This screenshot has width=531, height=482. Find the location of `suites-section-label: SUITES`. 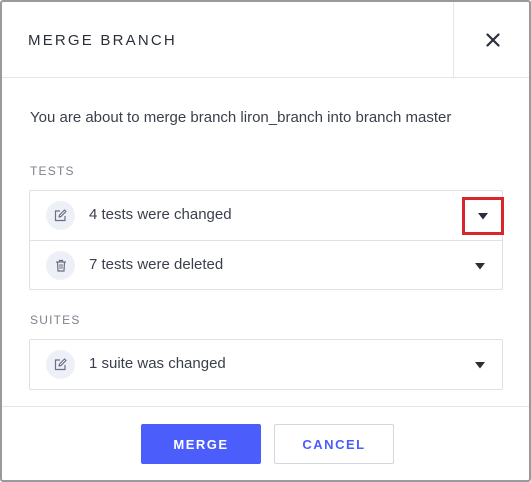

suites-section-label: SUITES is located at coordinates (55, 320).